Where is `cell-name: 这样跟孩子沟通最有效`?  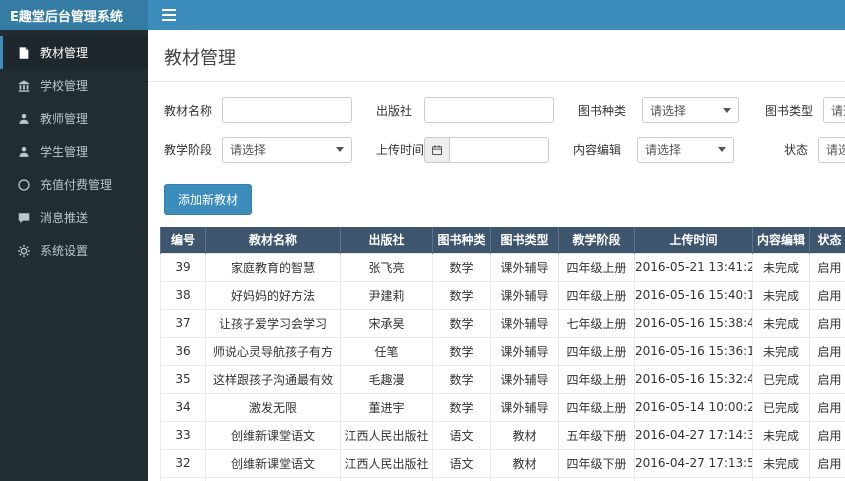 cell-name: 这样跟孩子沟通最有效 is located at coordinates (273, 379).